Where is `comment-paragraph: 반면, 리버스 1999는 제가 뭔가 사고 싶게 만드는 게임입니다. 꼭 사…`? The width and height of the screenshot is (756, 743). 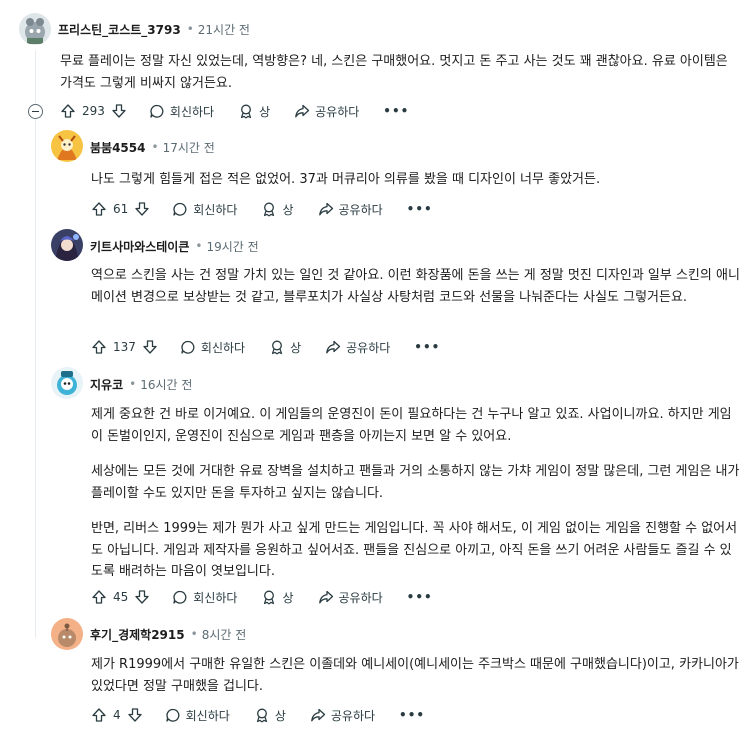 comment-paragraph: 반면, 리버스 1999는 제가 뭔가 사고 싶게 만드는 게임입니다. 꼭 사… is located at coordinates (414, 550).